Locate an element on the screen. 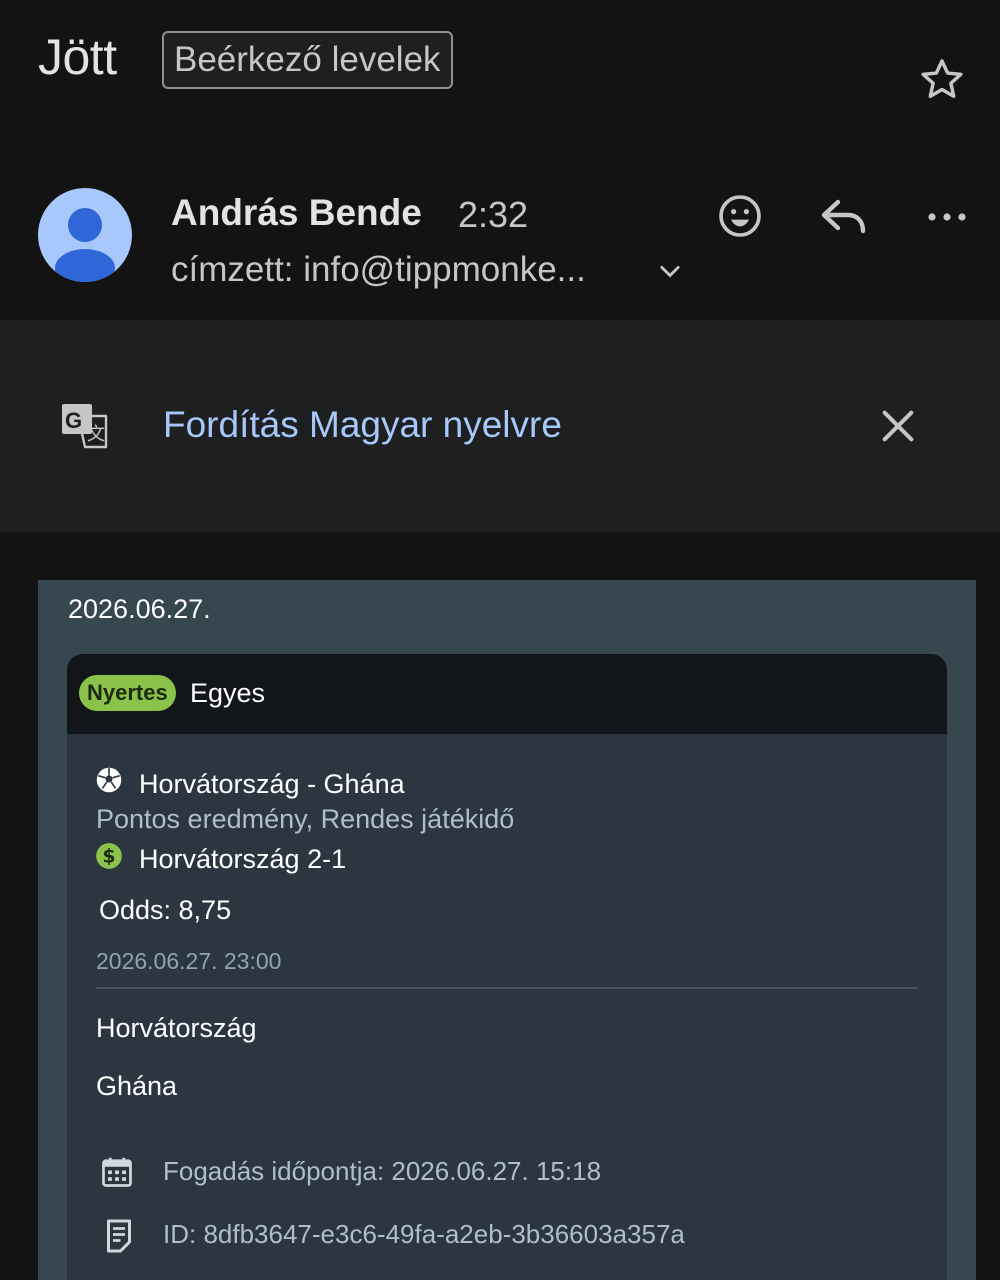 Image resolution: width=1000 pixels, height=1280 pixels. match-title: Horvátország - Ghána is located at coordinates (272, 784).